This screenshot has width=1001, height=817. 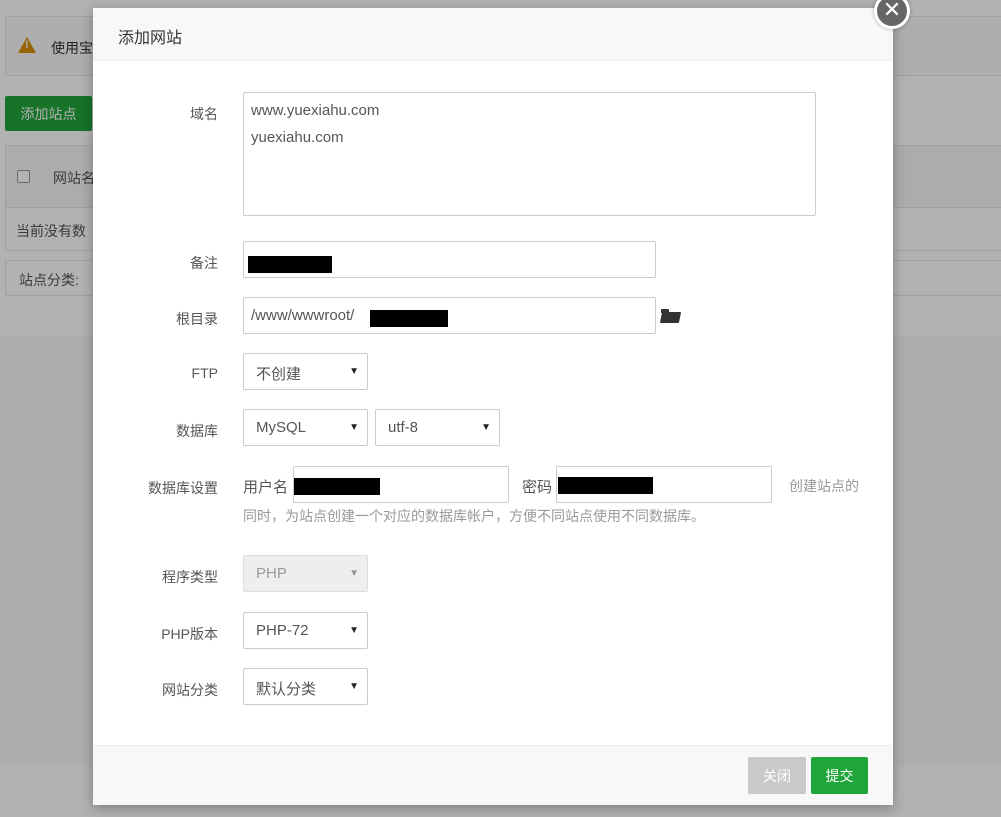 I want to click on db-password-label: 密码, so click(x=537, y=487).